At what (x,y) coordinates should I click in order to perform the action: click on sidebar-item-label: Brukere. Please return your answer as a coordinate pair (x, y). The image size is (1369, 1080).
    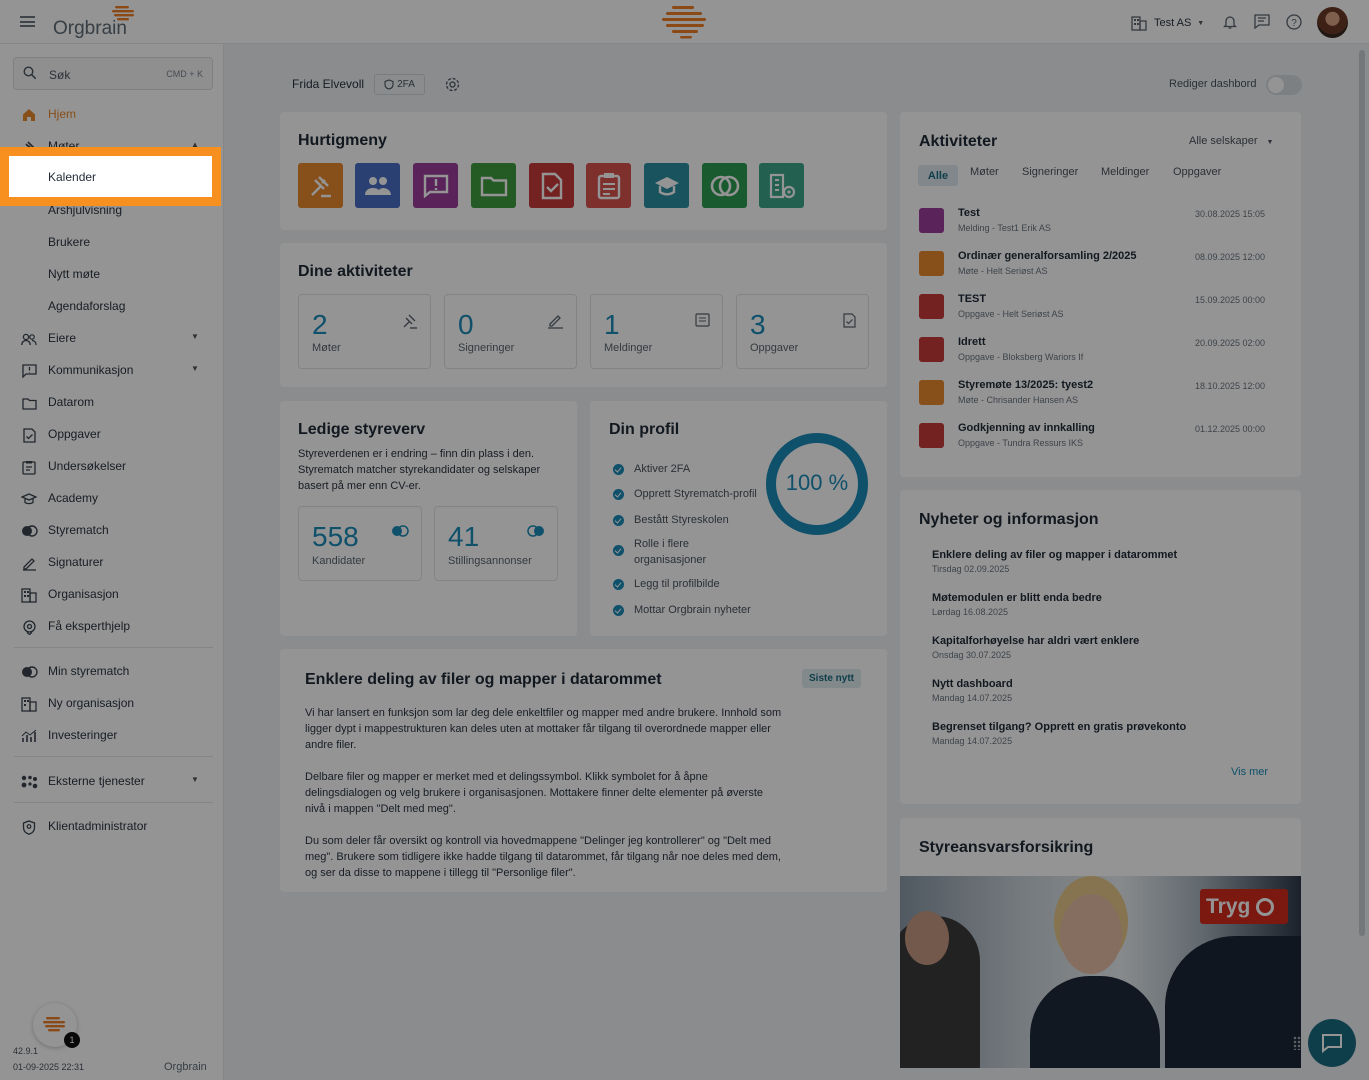
    Looking at the image, I should click on (69, 242).